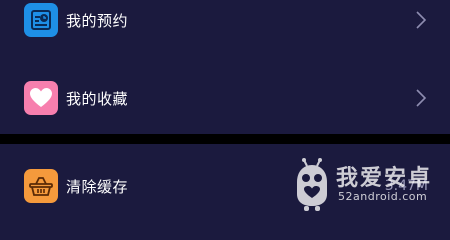 The width and height of the screenshot is (450, 240). Describe the element at coordinates (384, 178) in the screenshot. I see `watermark-title: 我爱安卓` at that location.